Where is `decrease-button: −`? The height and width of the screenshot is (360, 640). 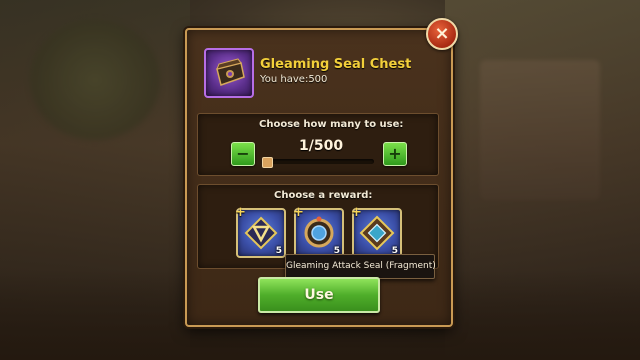 decrease-button: − is located at coordinates (243, 154).